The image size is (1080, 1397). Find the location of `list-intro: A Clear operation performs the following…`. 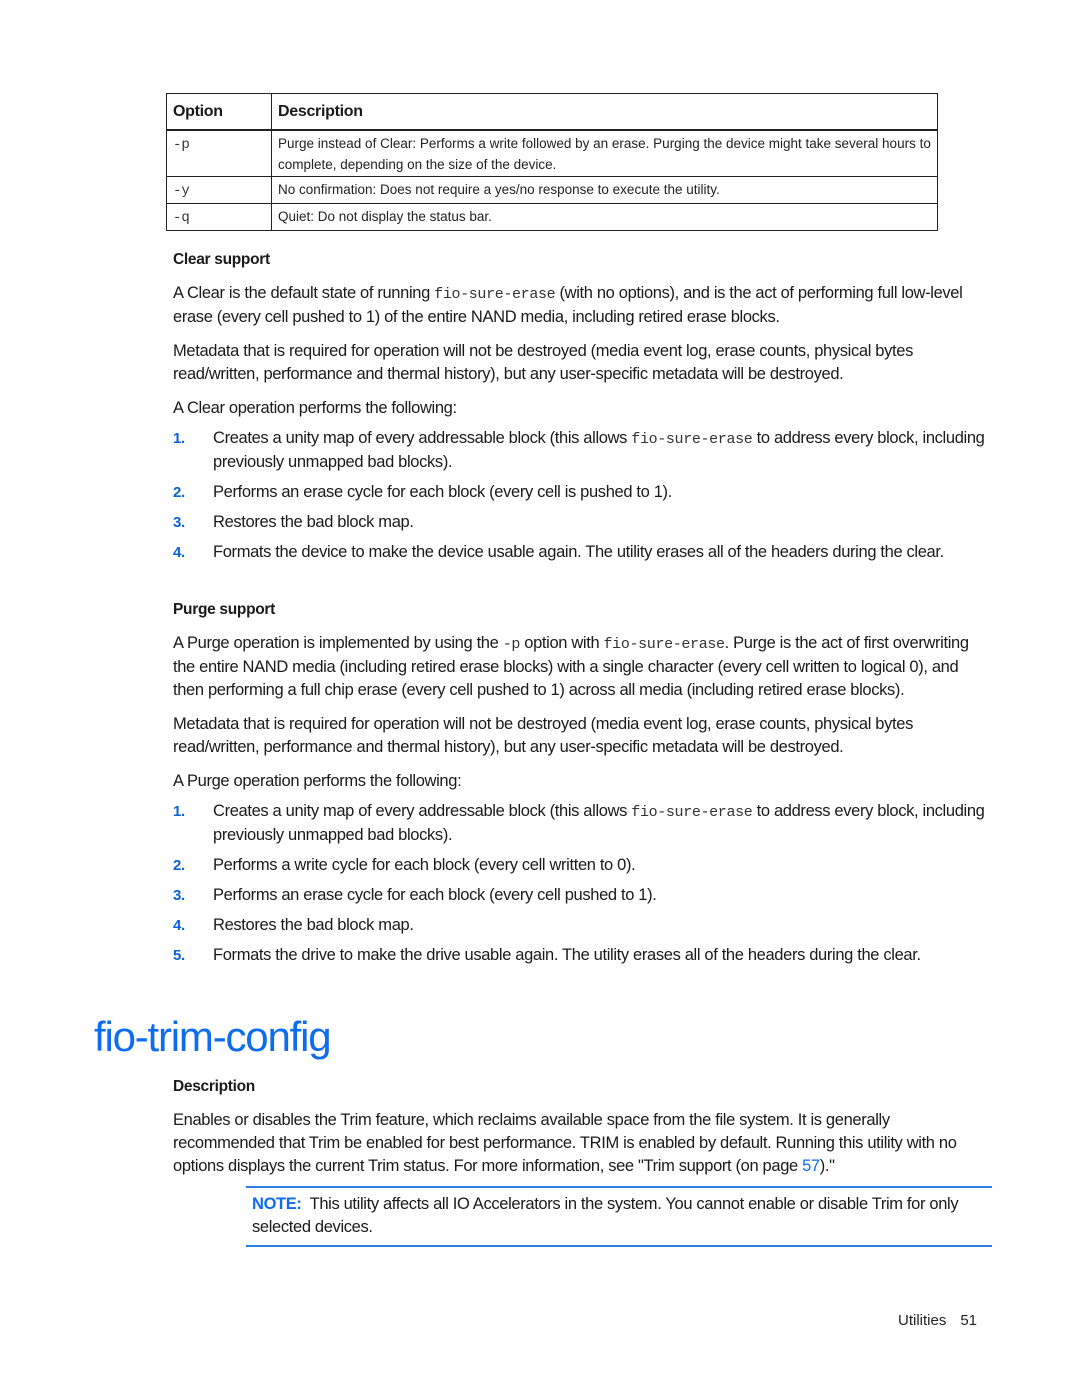

list-intro: A Clear operation performs the following… is located at coordinates (315, 408).